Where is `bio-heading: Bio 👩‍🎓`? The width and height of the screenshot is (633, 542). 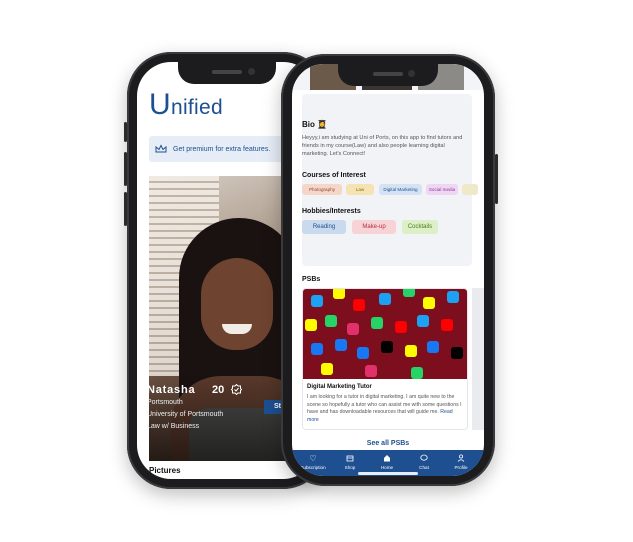
bio-heading: Bio 👩‍🎓 is located at coordinates (315, 124).